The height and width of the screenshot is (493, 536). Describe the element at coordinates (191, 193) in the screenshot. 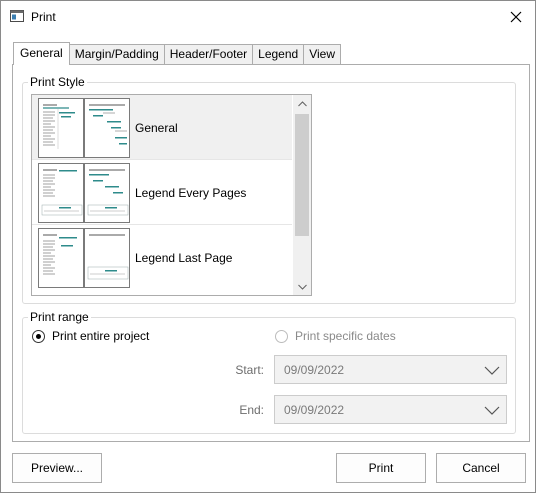

I see `list-item-label: Legend Every Pages` at that location.